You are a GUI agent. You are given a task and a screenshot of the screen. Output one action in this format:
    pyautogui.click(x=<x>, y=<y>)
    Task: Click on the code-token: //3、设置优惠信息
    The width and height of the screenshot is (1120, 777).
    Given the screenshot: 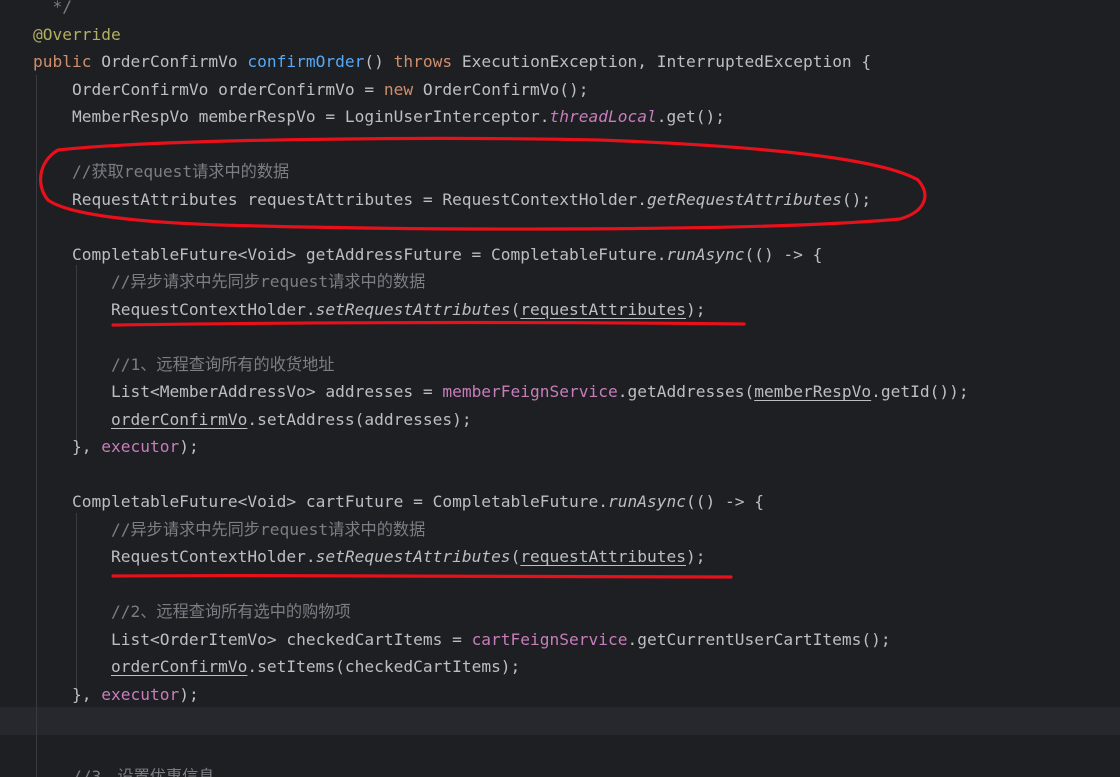 What is the action you would take?
    pyautogui.click(x=124, y=772)
    